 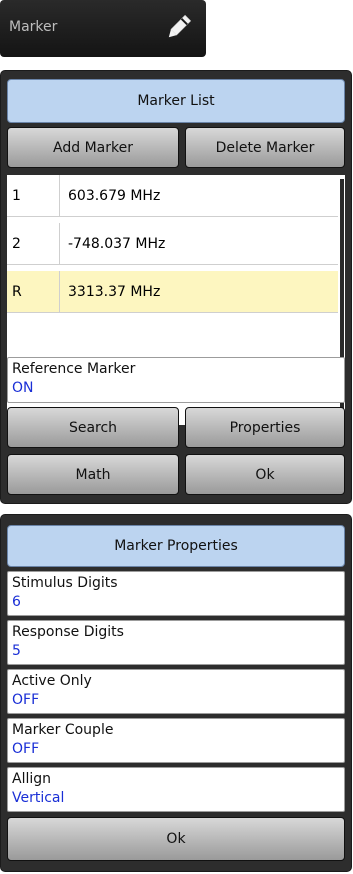 What do you see at coordinates (172, 292) in the screenshot?
I see `marker-row-selected: R 3313.37 MHz` at bounding box center [172, 292].